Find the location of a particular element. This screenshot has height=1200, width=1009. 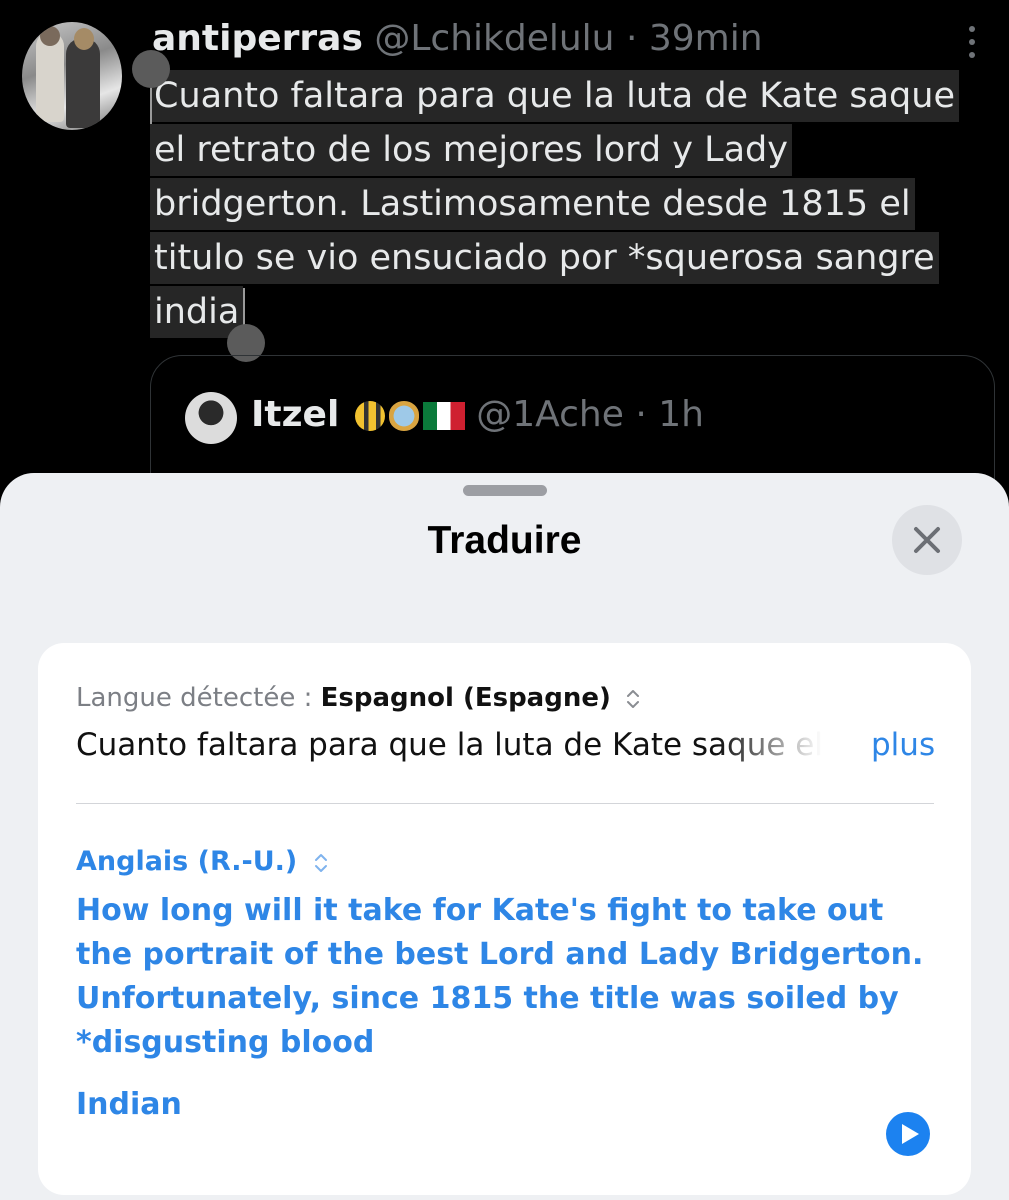

tweet-time: 39min is located at coordinates (706, 38).